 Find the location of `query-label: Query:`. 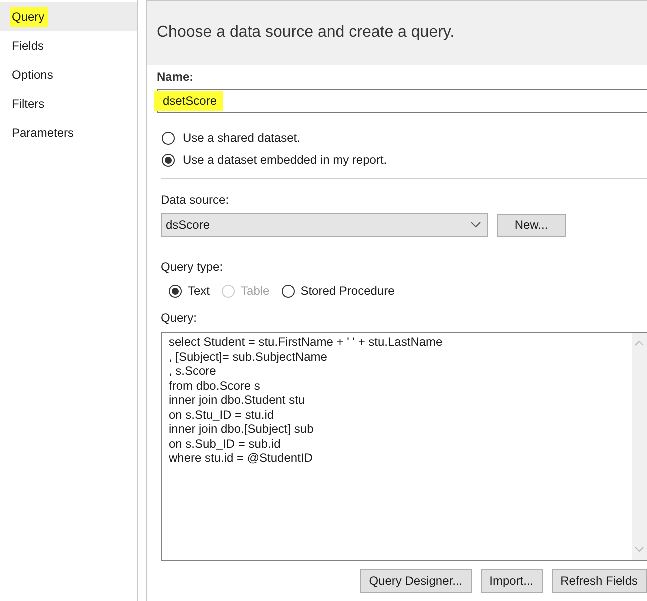

query-label: Query: is located at coordinates (179, 318).